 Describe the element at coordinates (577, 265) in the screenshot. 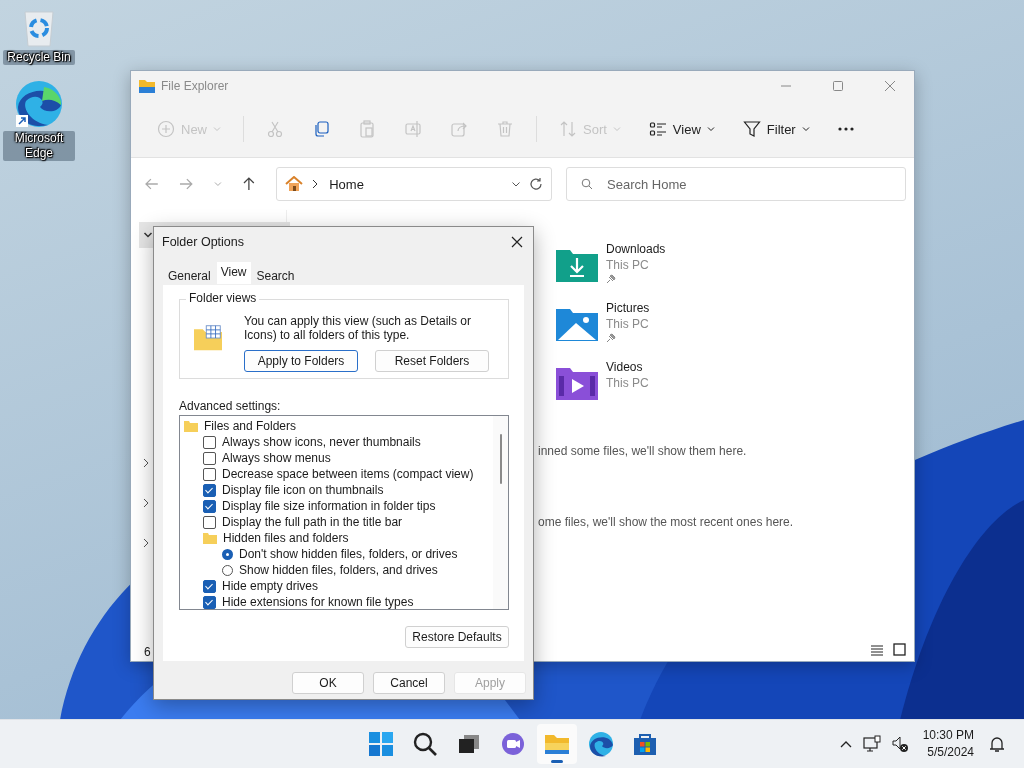

I see `download-folder-icon` at that location.